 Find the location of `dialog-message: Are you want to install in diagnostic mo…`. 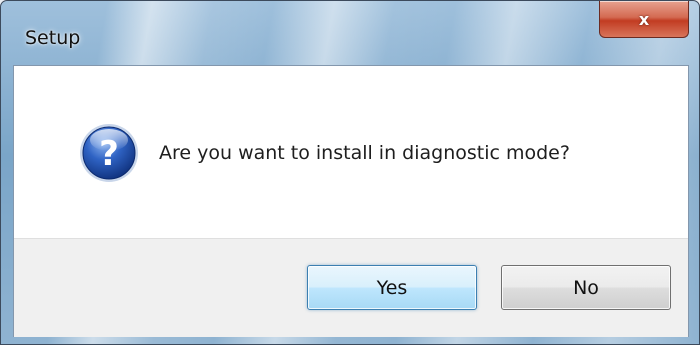

dialog-message: Are you want to install in diagnostic mo… is located at coordinates (364, 153).